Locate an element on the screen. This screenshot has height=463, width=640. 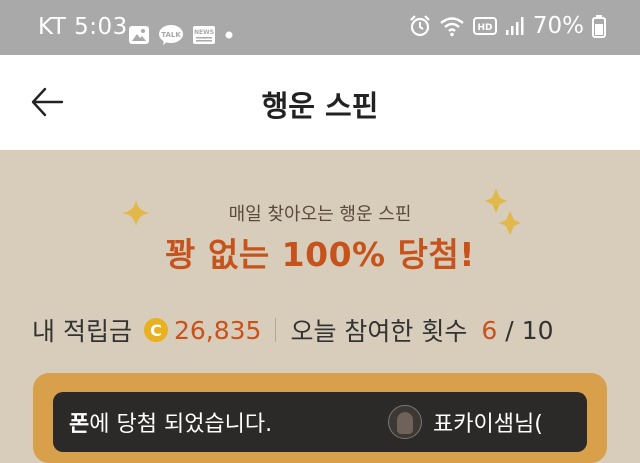
news-icon: NEWS is located at coordinates (204, 35).